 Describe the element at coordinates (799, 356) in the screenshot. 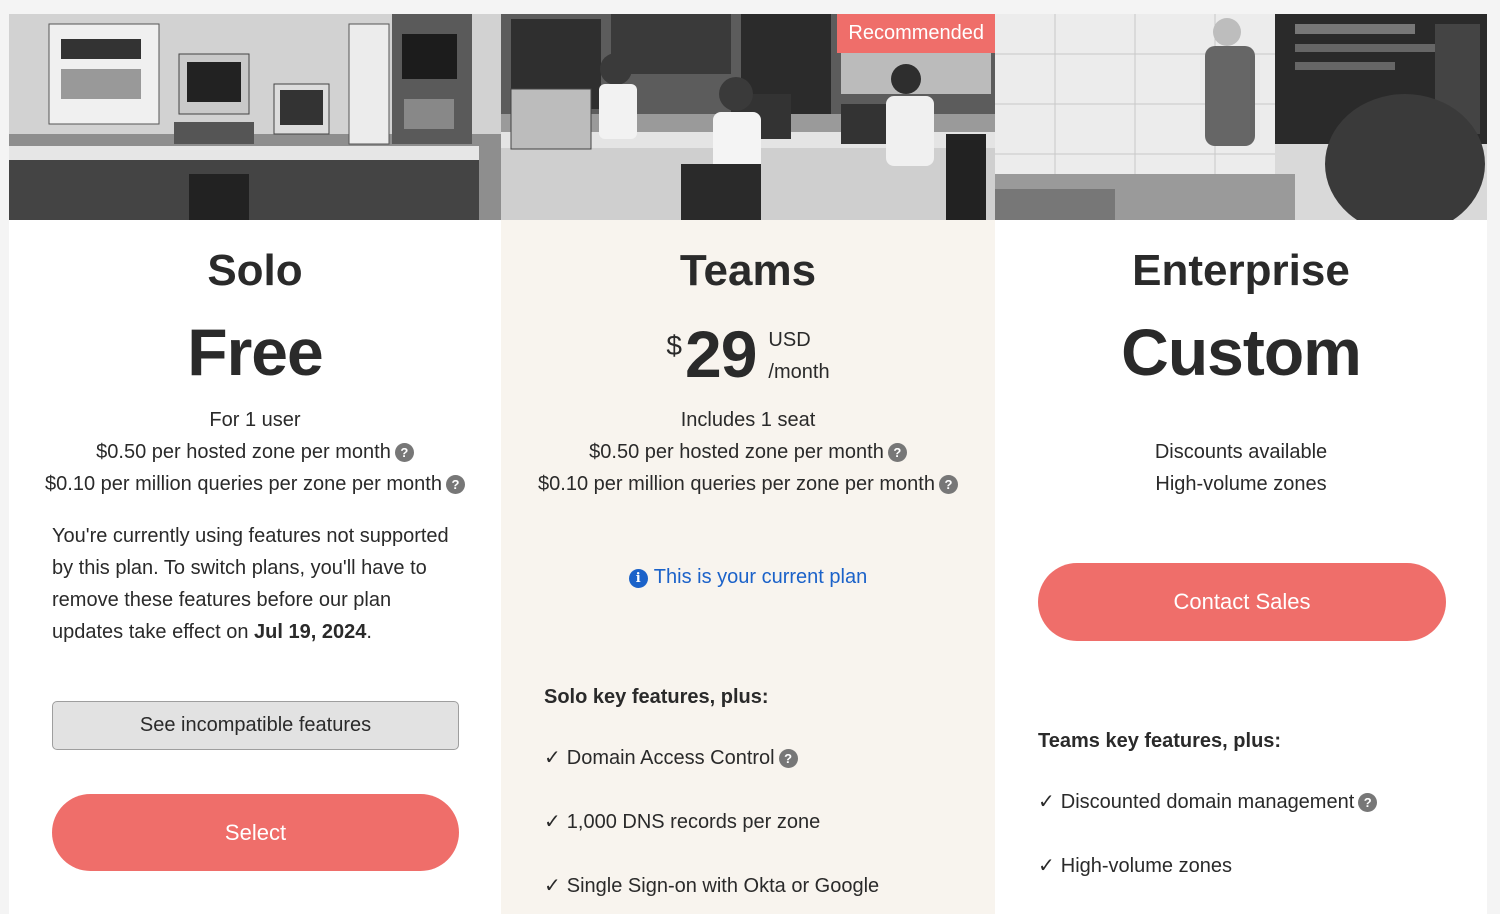

I see `price-unit: USD /month` at that location.